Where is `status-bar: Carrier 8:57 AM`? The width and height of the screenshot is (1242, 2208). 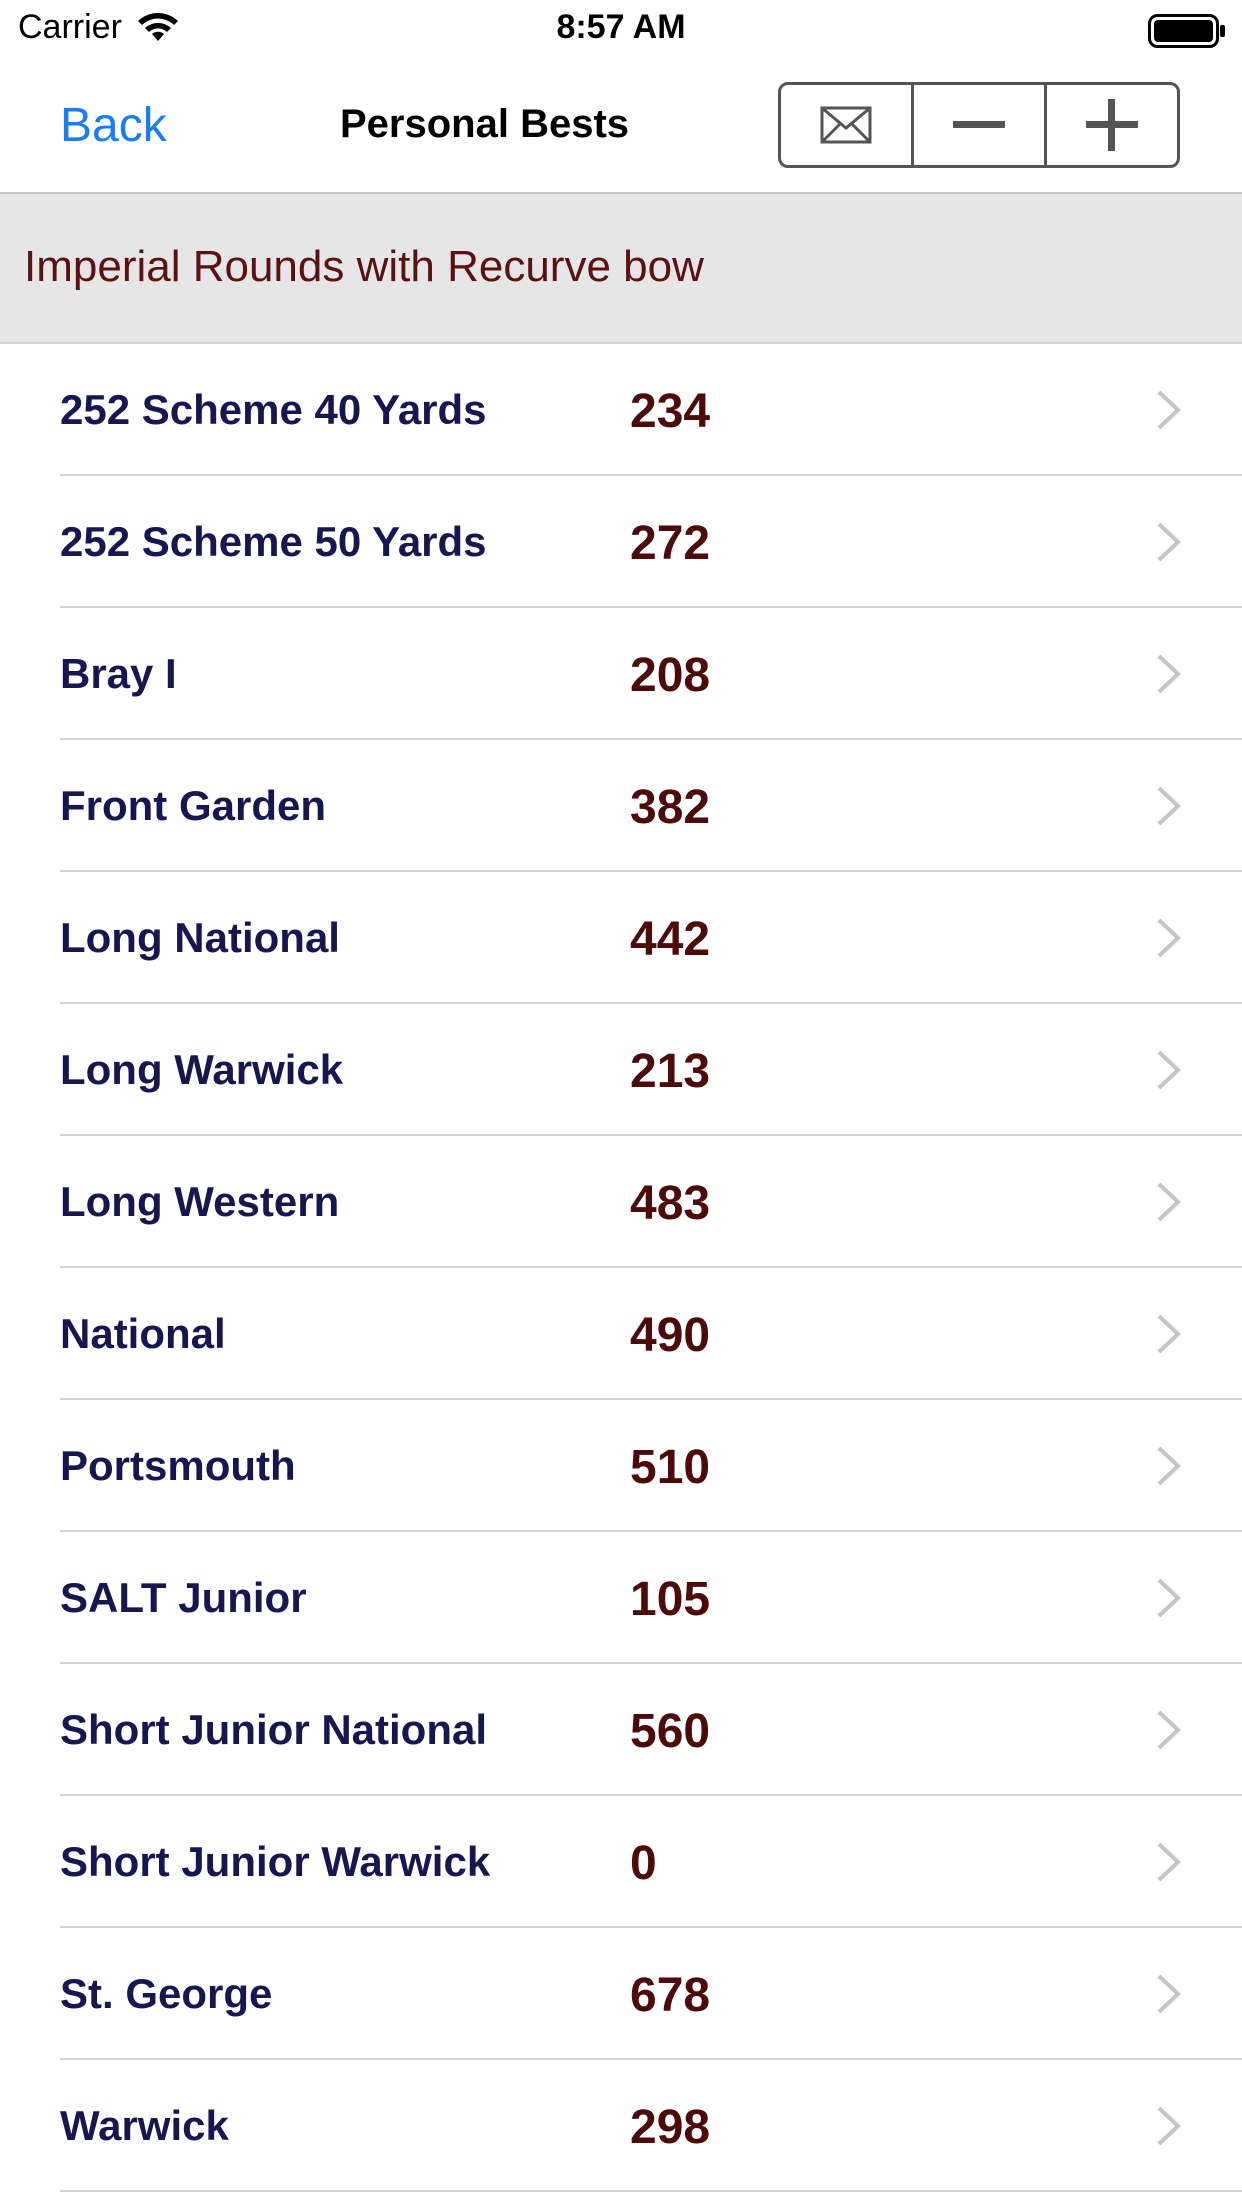 status-bar: Carrier 8:57 AM is located at coordinates (621, 30).